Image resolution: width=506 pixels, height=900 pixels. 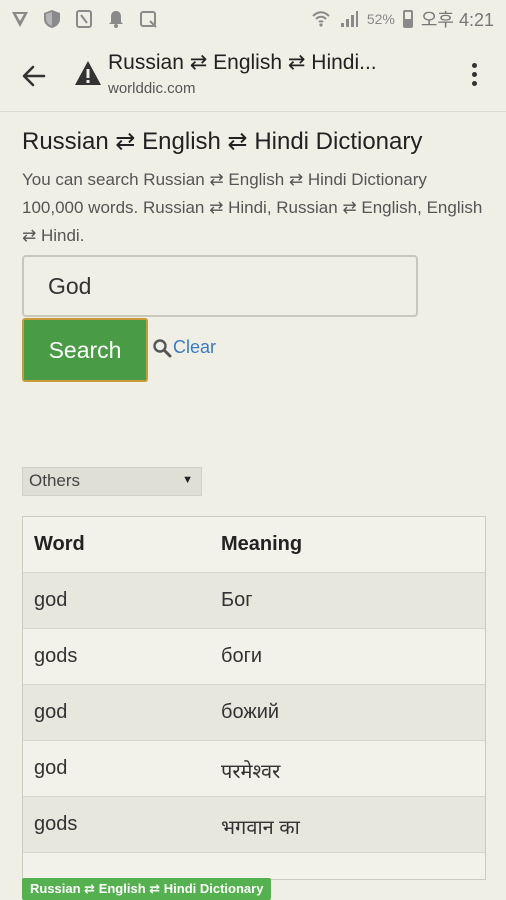 What do you see at coordinates (152, 88) in the screenshot?
I see `url-text: worlddic.com` at bounding box center [152, 88].